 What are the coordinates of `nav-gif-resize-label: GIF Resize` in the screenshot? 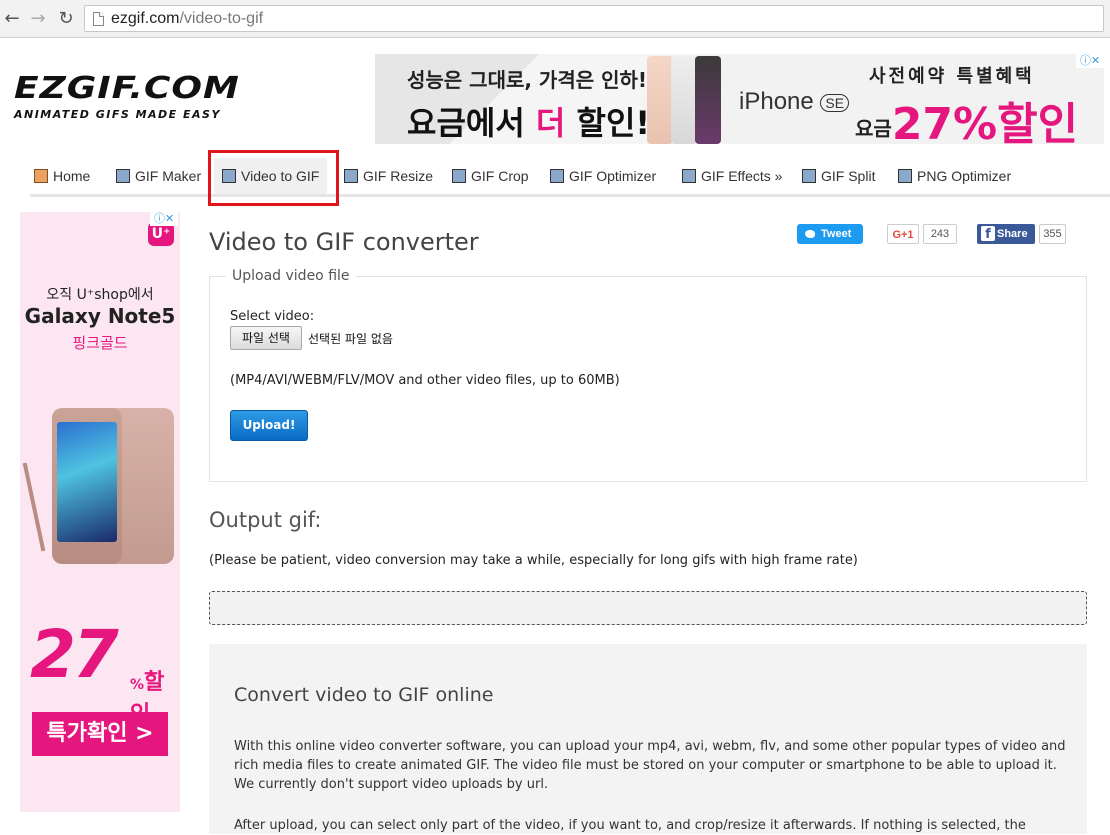 It's located at (398, 176).